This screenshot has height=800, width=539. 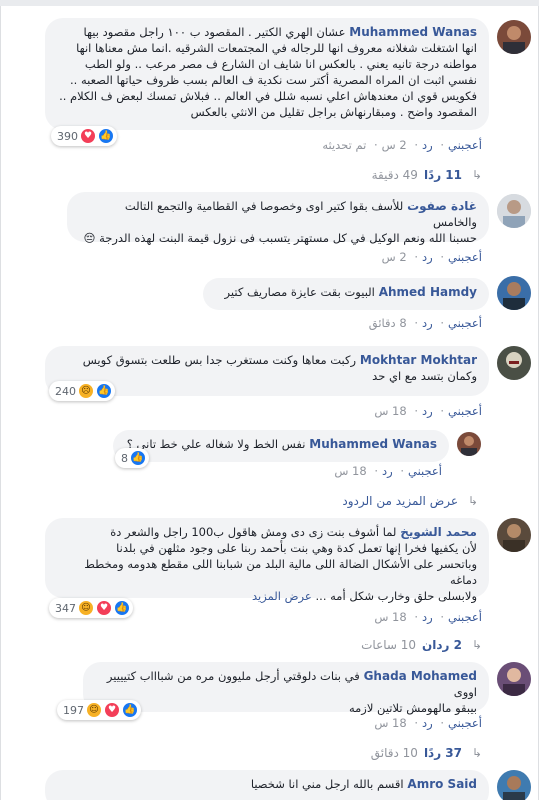 What do you see at coordinates (67, 136) in the screenshot?
I see `reaction-count: 390` at bounding box center [67, 136].